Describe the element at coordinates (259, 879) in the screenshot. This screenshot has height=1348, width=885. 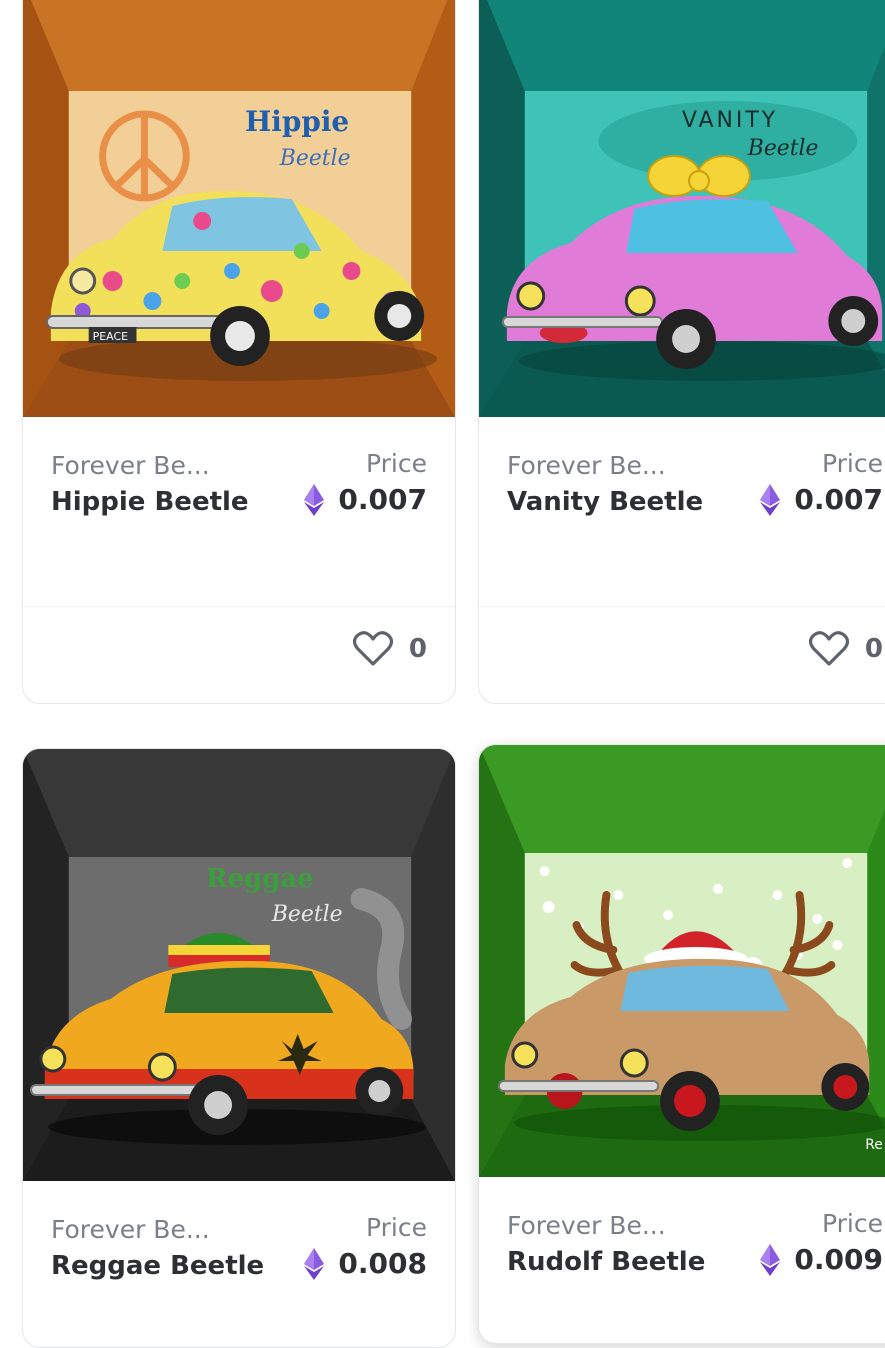
I see `art-title: Reggae` at that location.